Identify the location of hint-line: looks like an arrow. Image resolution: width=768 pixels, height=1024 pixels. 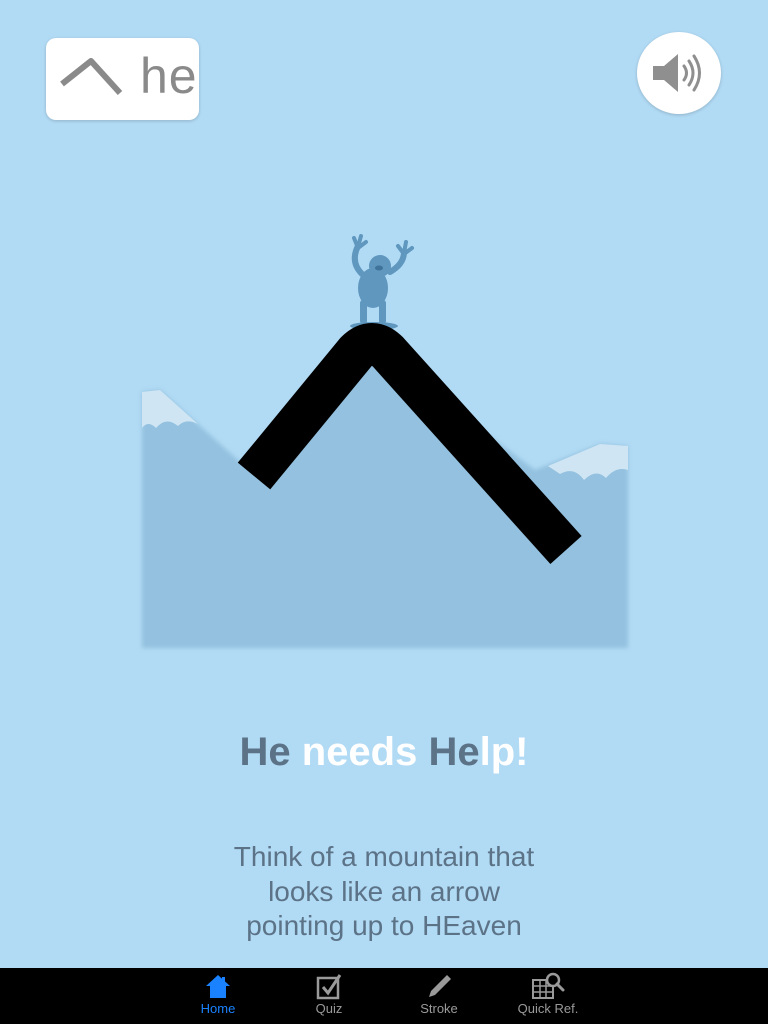
(384, 891).